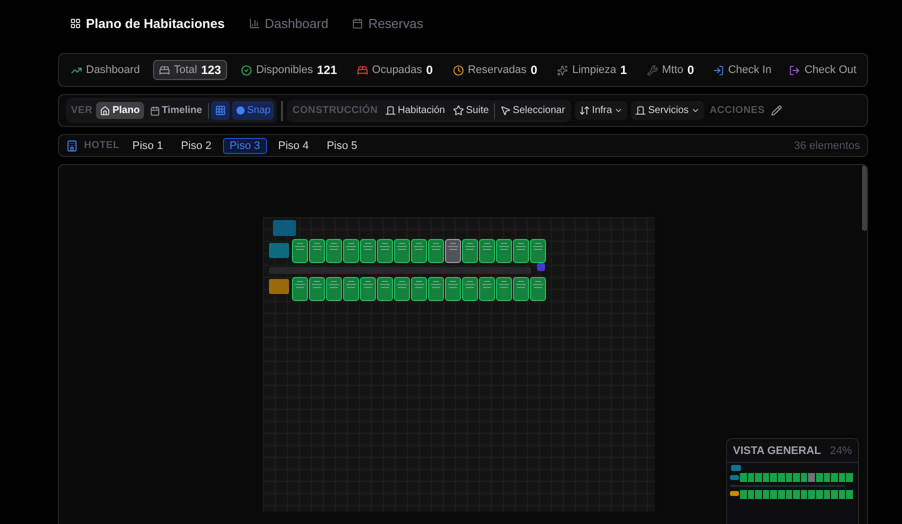 This screenshot has width=902, height=524. What do you see at coordinates (592, 70) in the screenshot?
I see `stat-chip: Limpieza 1` at bounding box center [592, 70].